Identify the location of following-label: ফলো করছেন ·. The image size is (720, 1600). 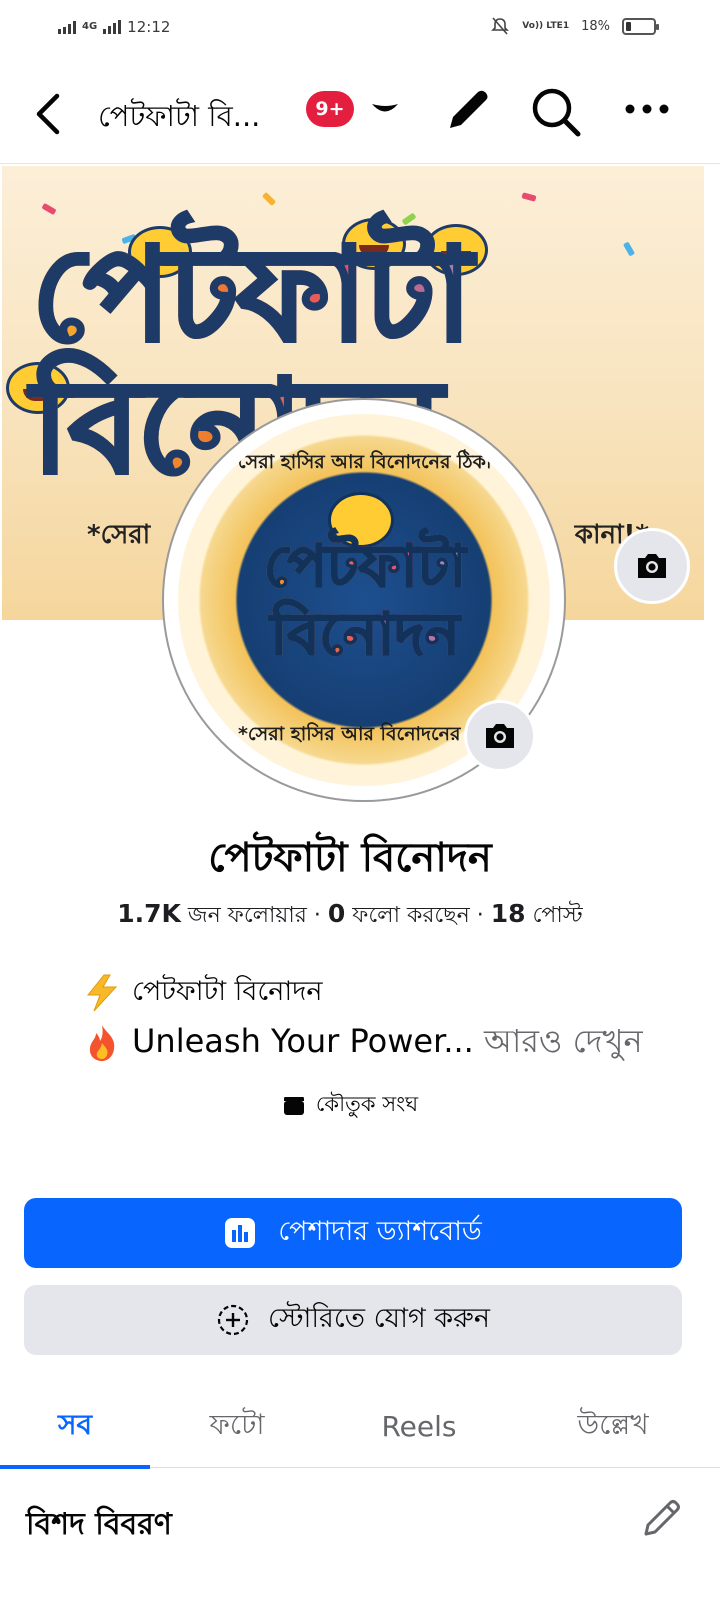
(418, 915).